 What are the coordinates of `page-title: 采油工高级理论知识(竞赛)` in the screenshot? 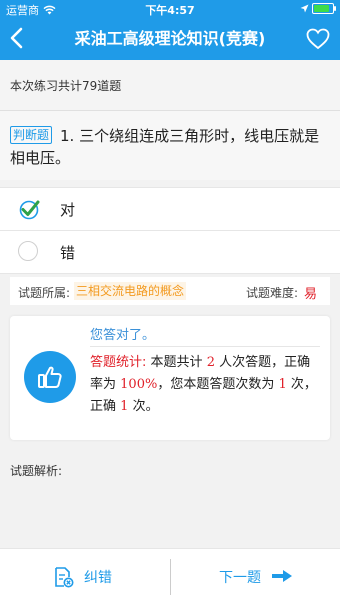 It's located at (170, 38).